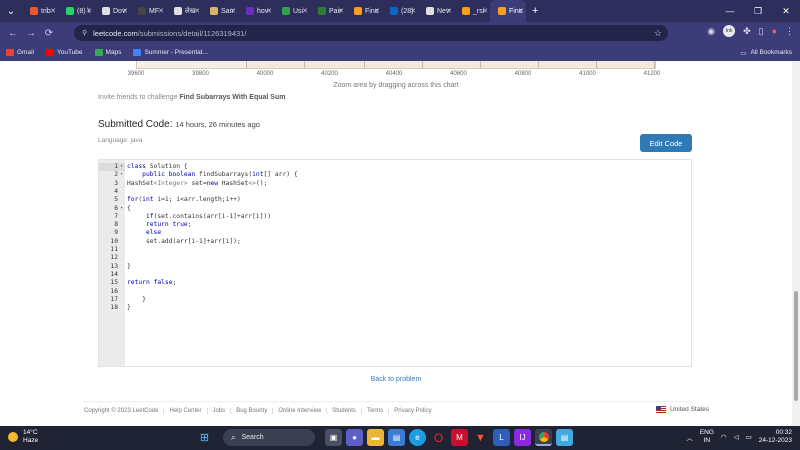 This screenshot has height=450, width=800. What do you see at coordinates (682, 409) in the screenshot?
I see `region-selector: United States` at bounding box center [682, 409].